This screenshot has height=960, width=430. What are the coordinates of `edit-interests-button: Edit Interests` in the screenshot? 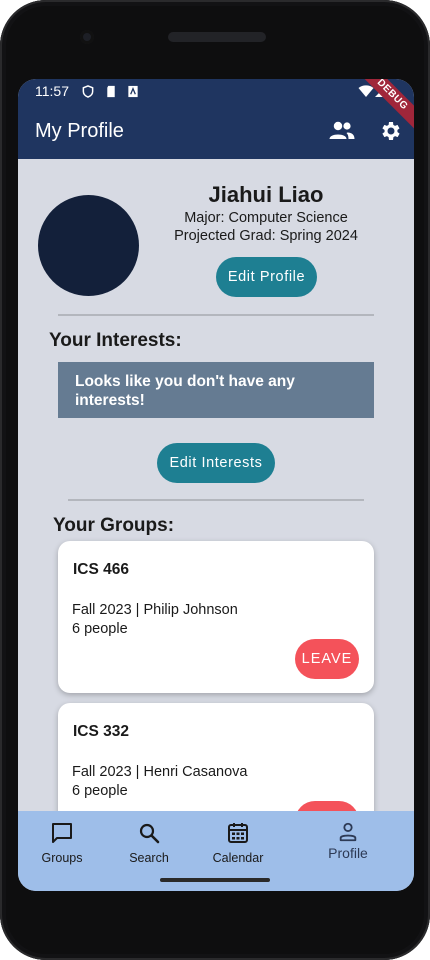 It's located at (216, 463).